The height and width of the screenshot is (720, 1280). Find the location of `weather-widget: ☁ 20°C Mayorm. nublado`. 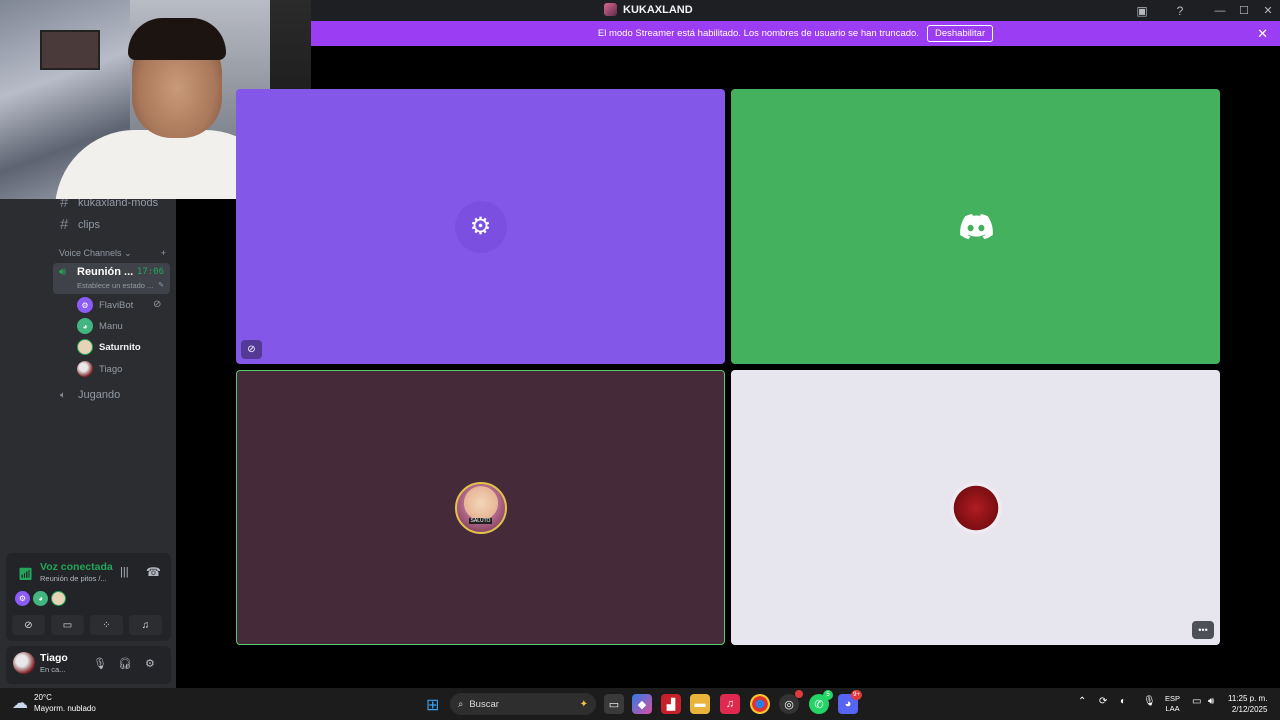

weather-widget: ☁ 20°C Mayorm. nublado is located at coordinates (54, 703).